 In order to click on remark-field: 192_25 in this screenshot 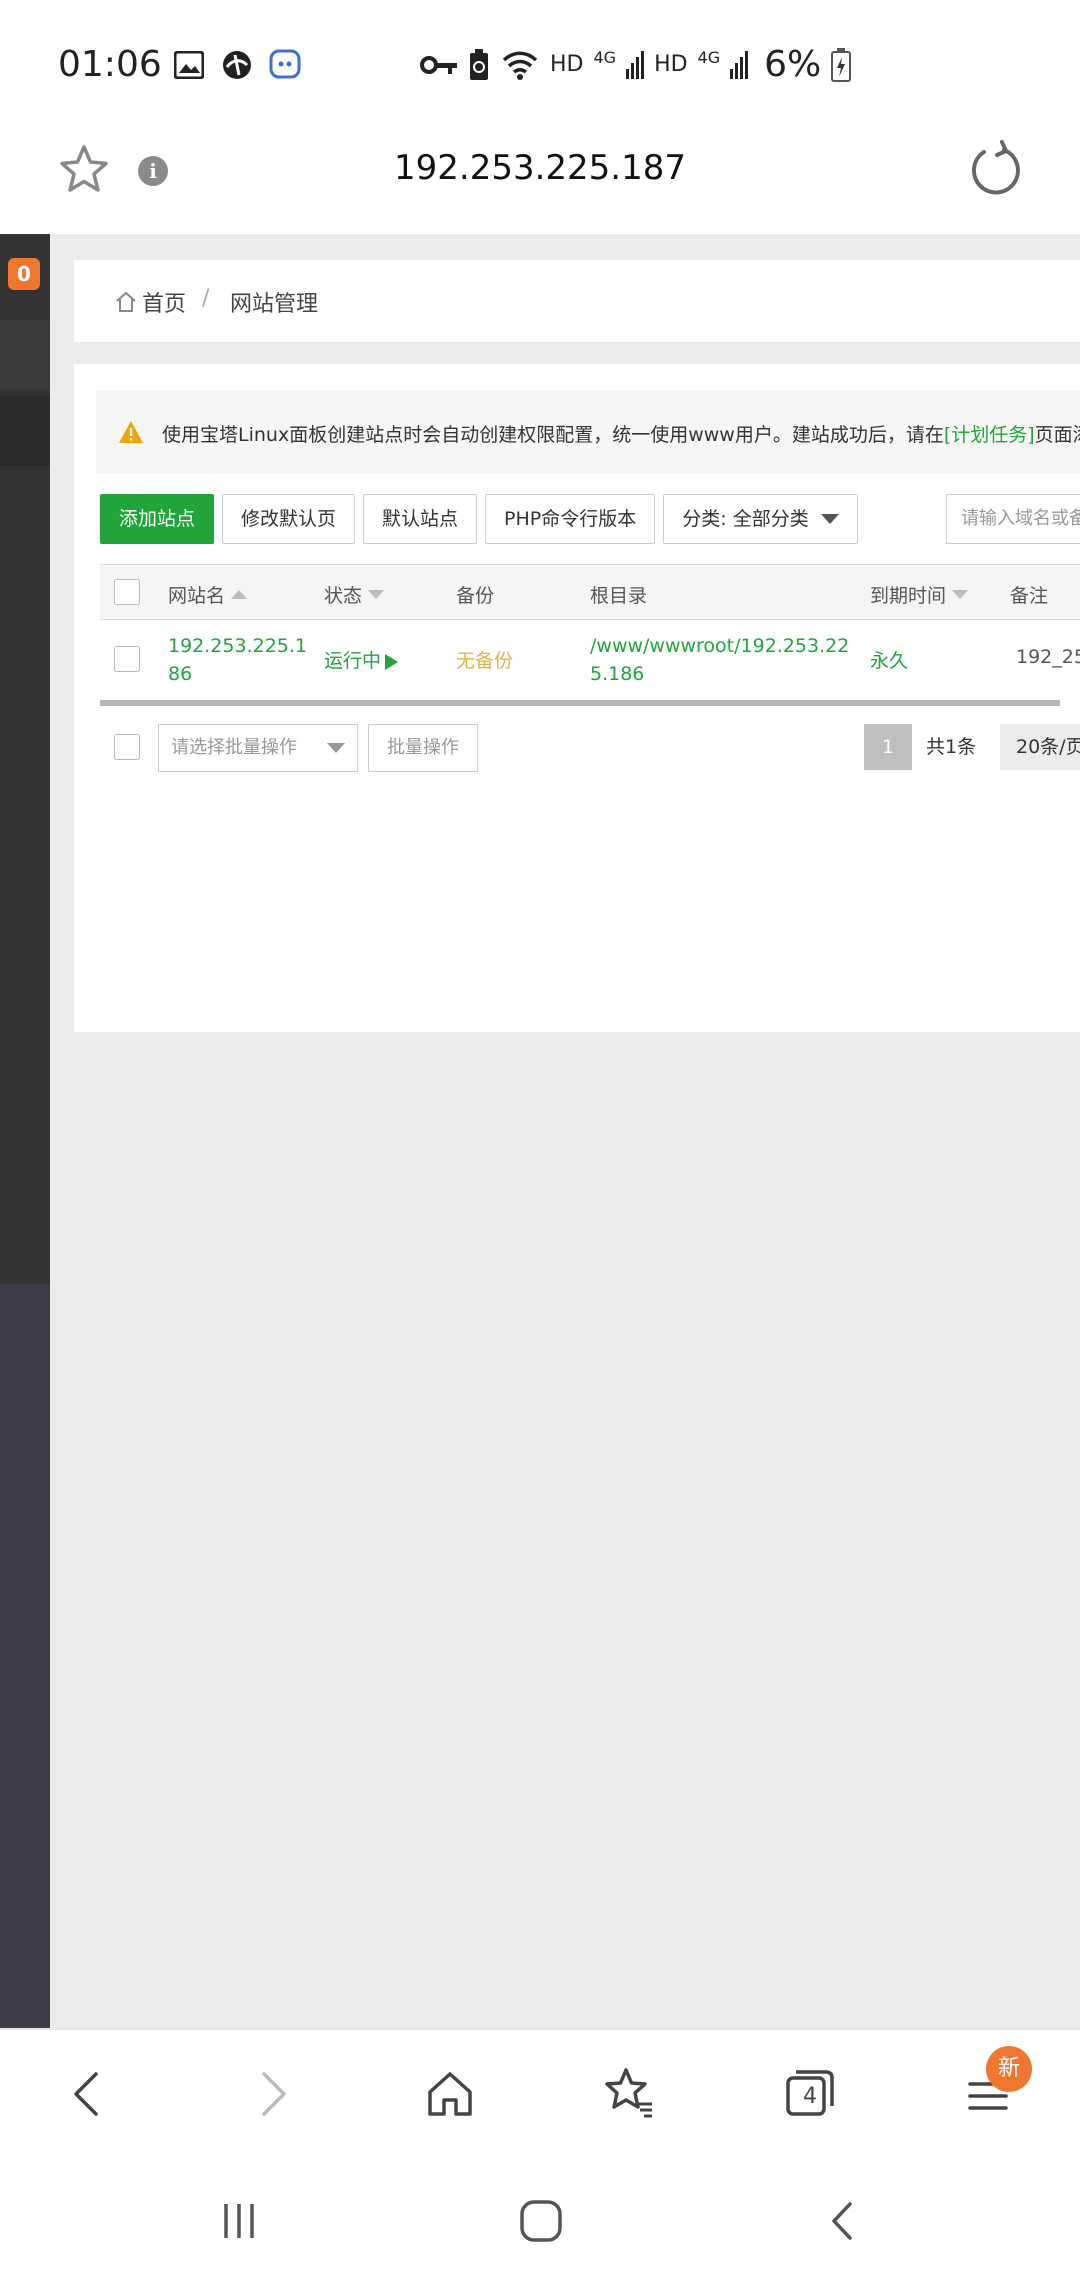, I will do `click(1048, 657)`.